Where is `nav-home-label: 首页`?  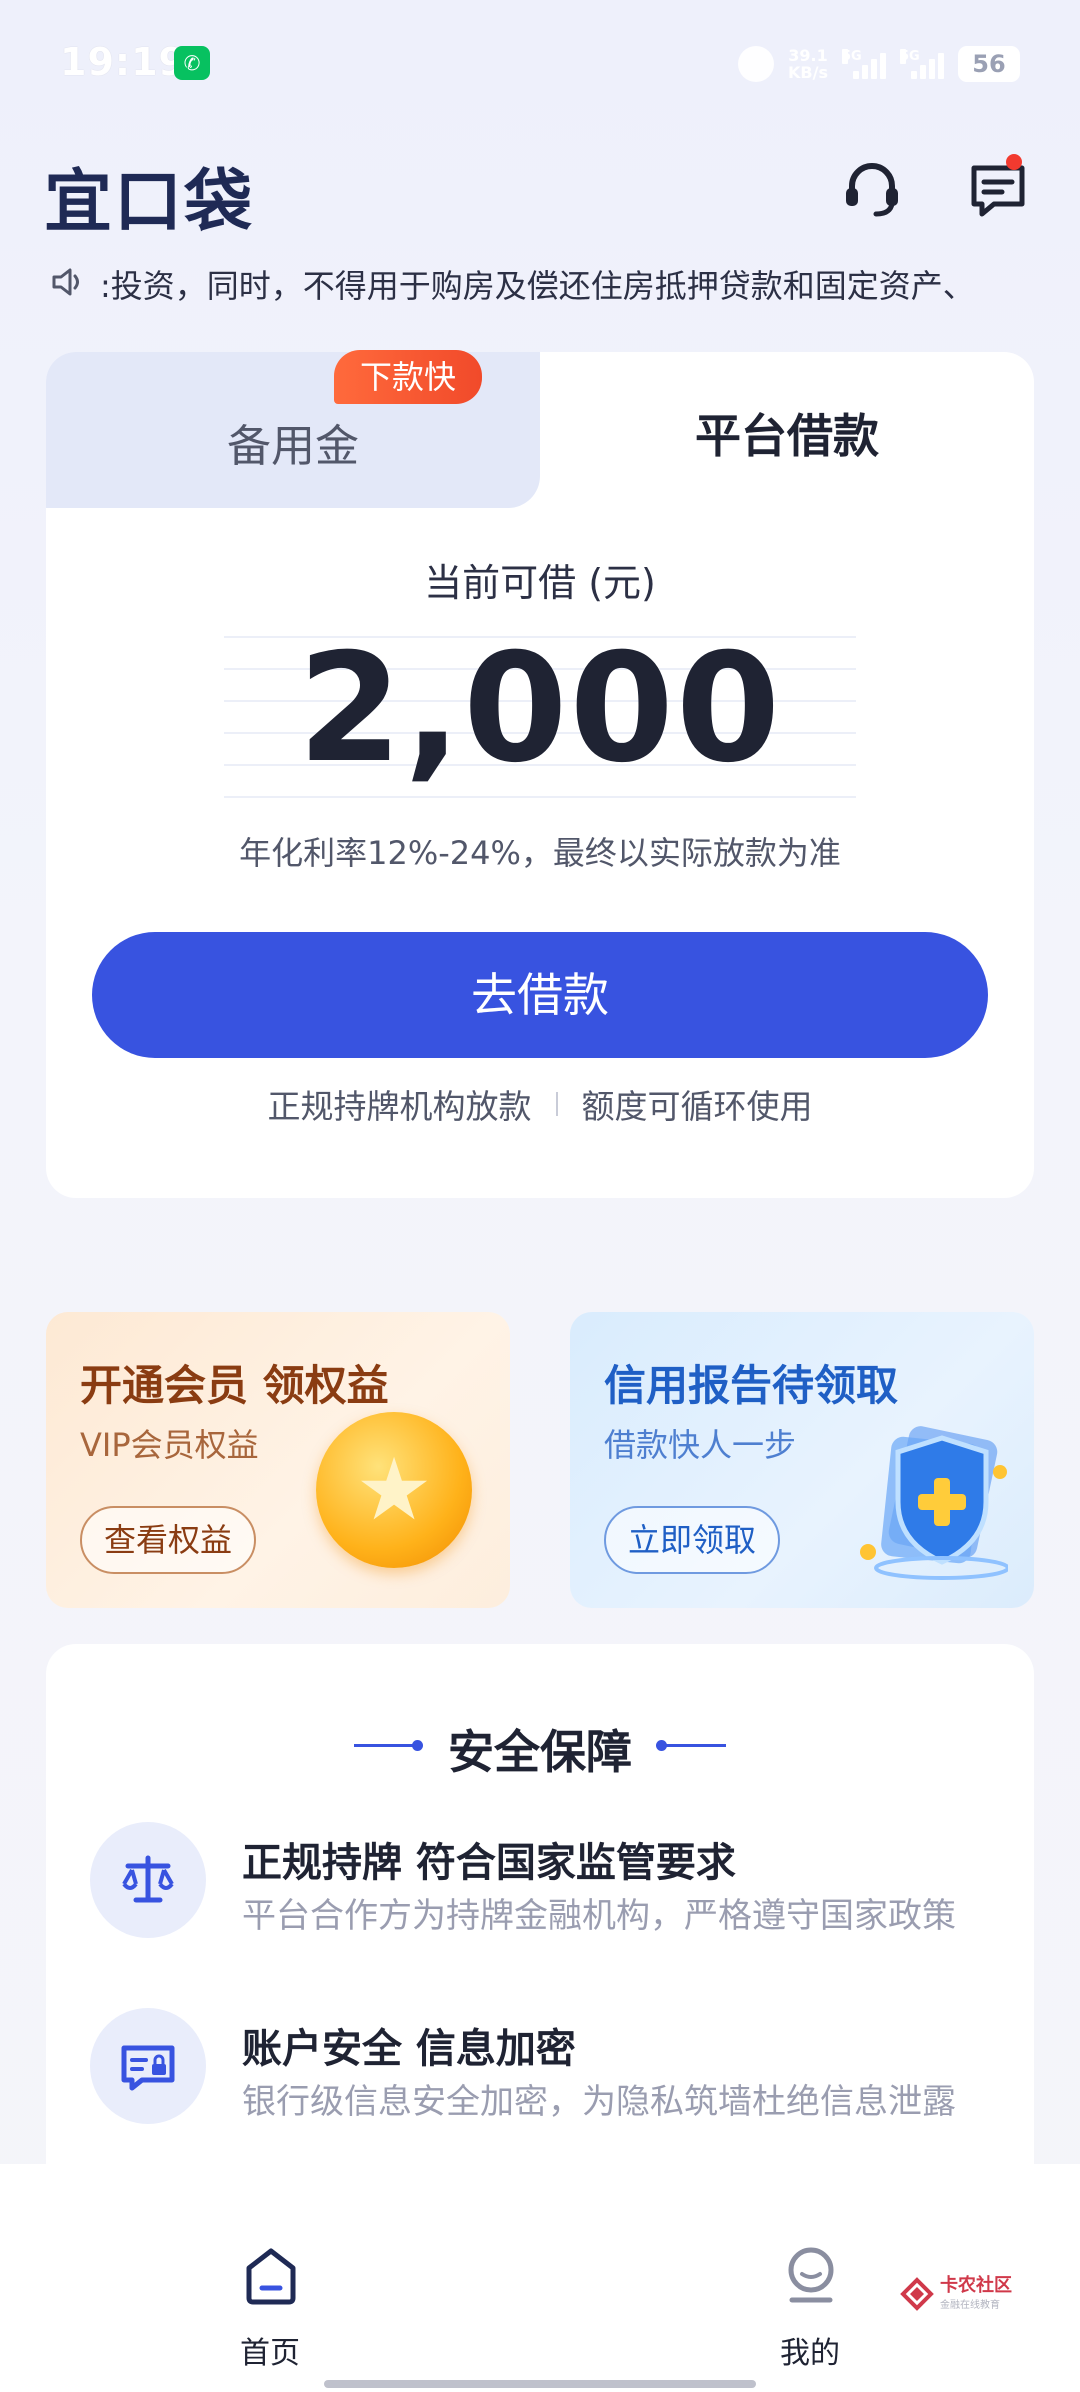 nav-home-label: 首页 is located at coordinates (270, 2353).